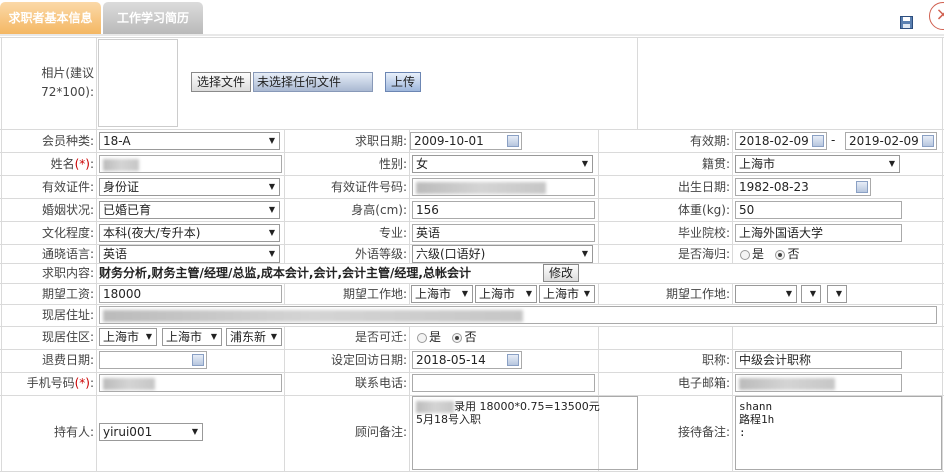 The width and height of the screenshot is (944, 474). Describe the element at coordinates (466, 141) in the screenshot. I see `apply-date-input: 2009-10-01` at that location.